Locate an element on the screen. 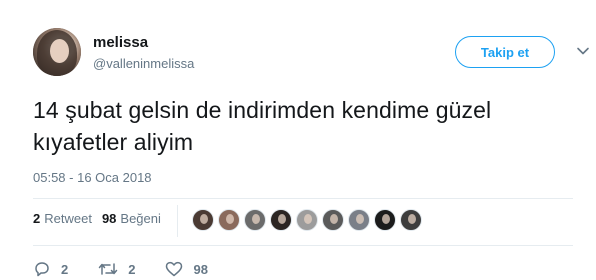 The image size is (596, 280). user-name: melissa is located at coordinates (120, 42).